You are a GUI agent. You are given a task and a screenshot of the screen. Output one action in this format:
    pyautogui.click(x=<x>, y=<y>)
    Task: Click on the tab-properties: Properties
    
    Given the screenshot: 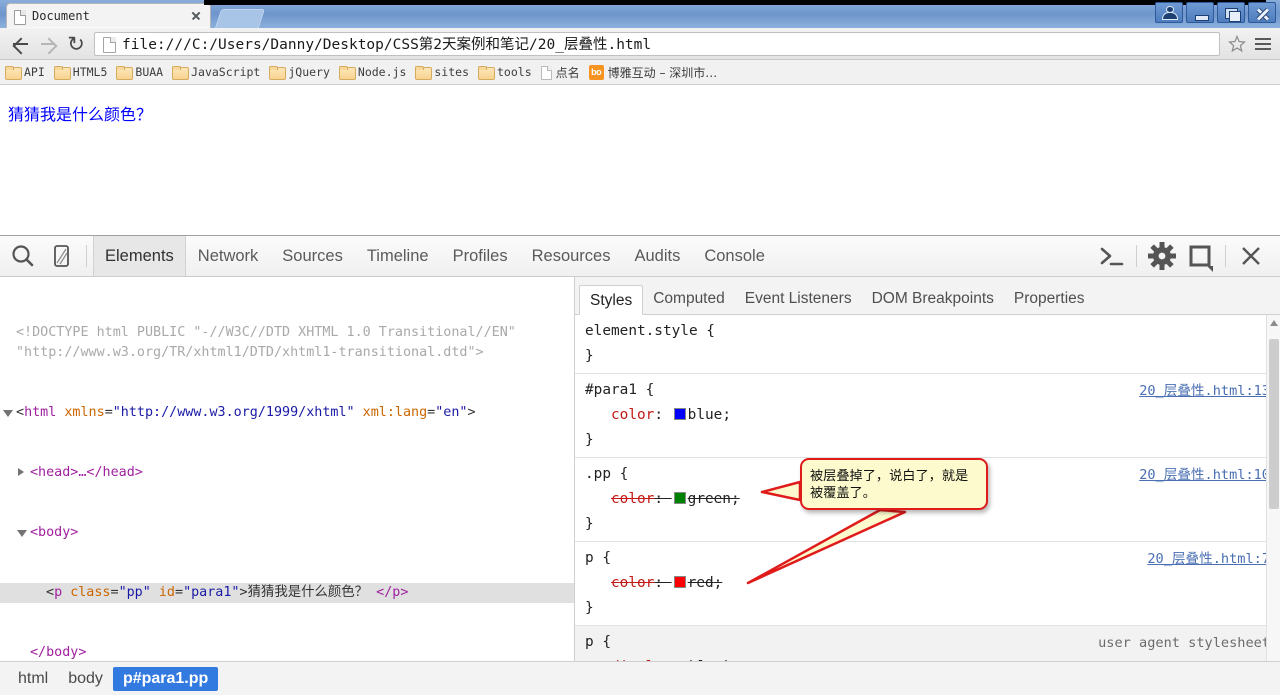 What is the action you would take?
    pyautogui.click(x=1049, y=299)
    